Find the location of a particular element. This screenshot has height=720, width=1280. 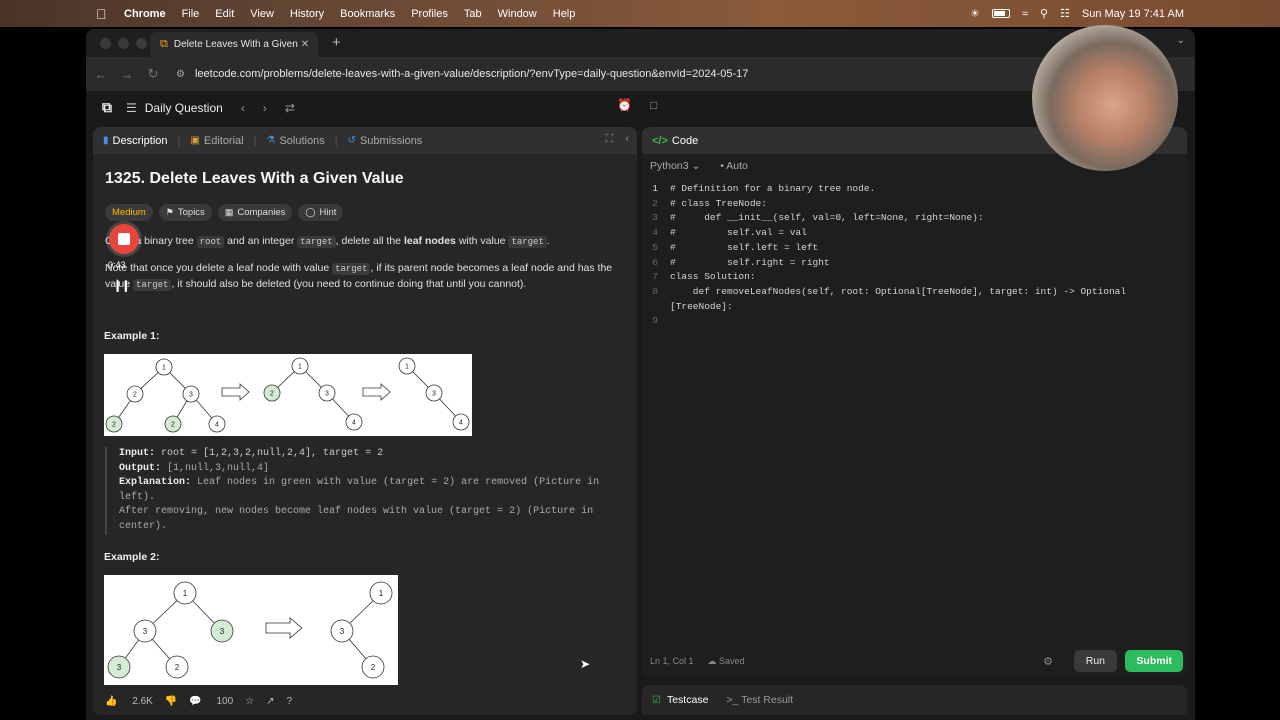

browser-tab: ⧉ Delete Leaves With a Given V ✕ is located at coordinates (234, 44).